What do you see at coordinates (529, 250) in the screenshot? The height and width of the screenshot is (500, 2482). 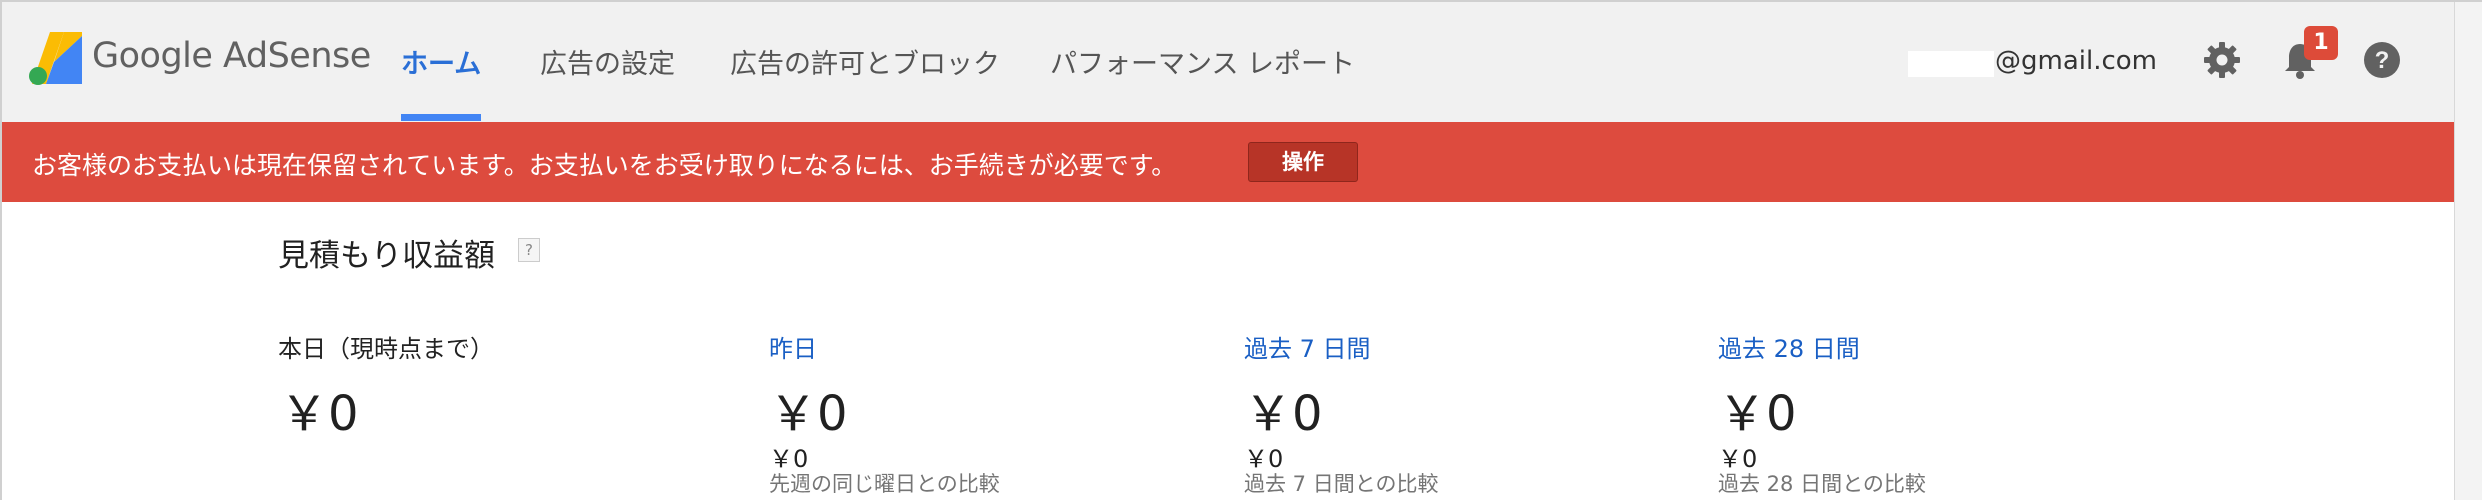 I see `earnings-help-icon: ?` at bounding box center [529, 250].